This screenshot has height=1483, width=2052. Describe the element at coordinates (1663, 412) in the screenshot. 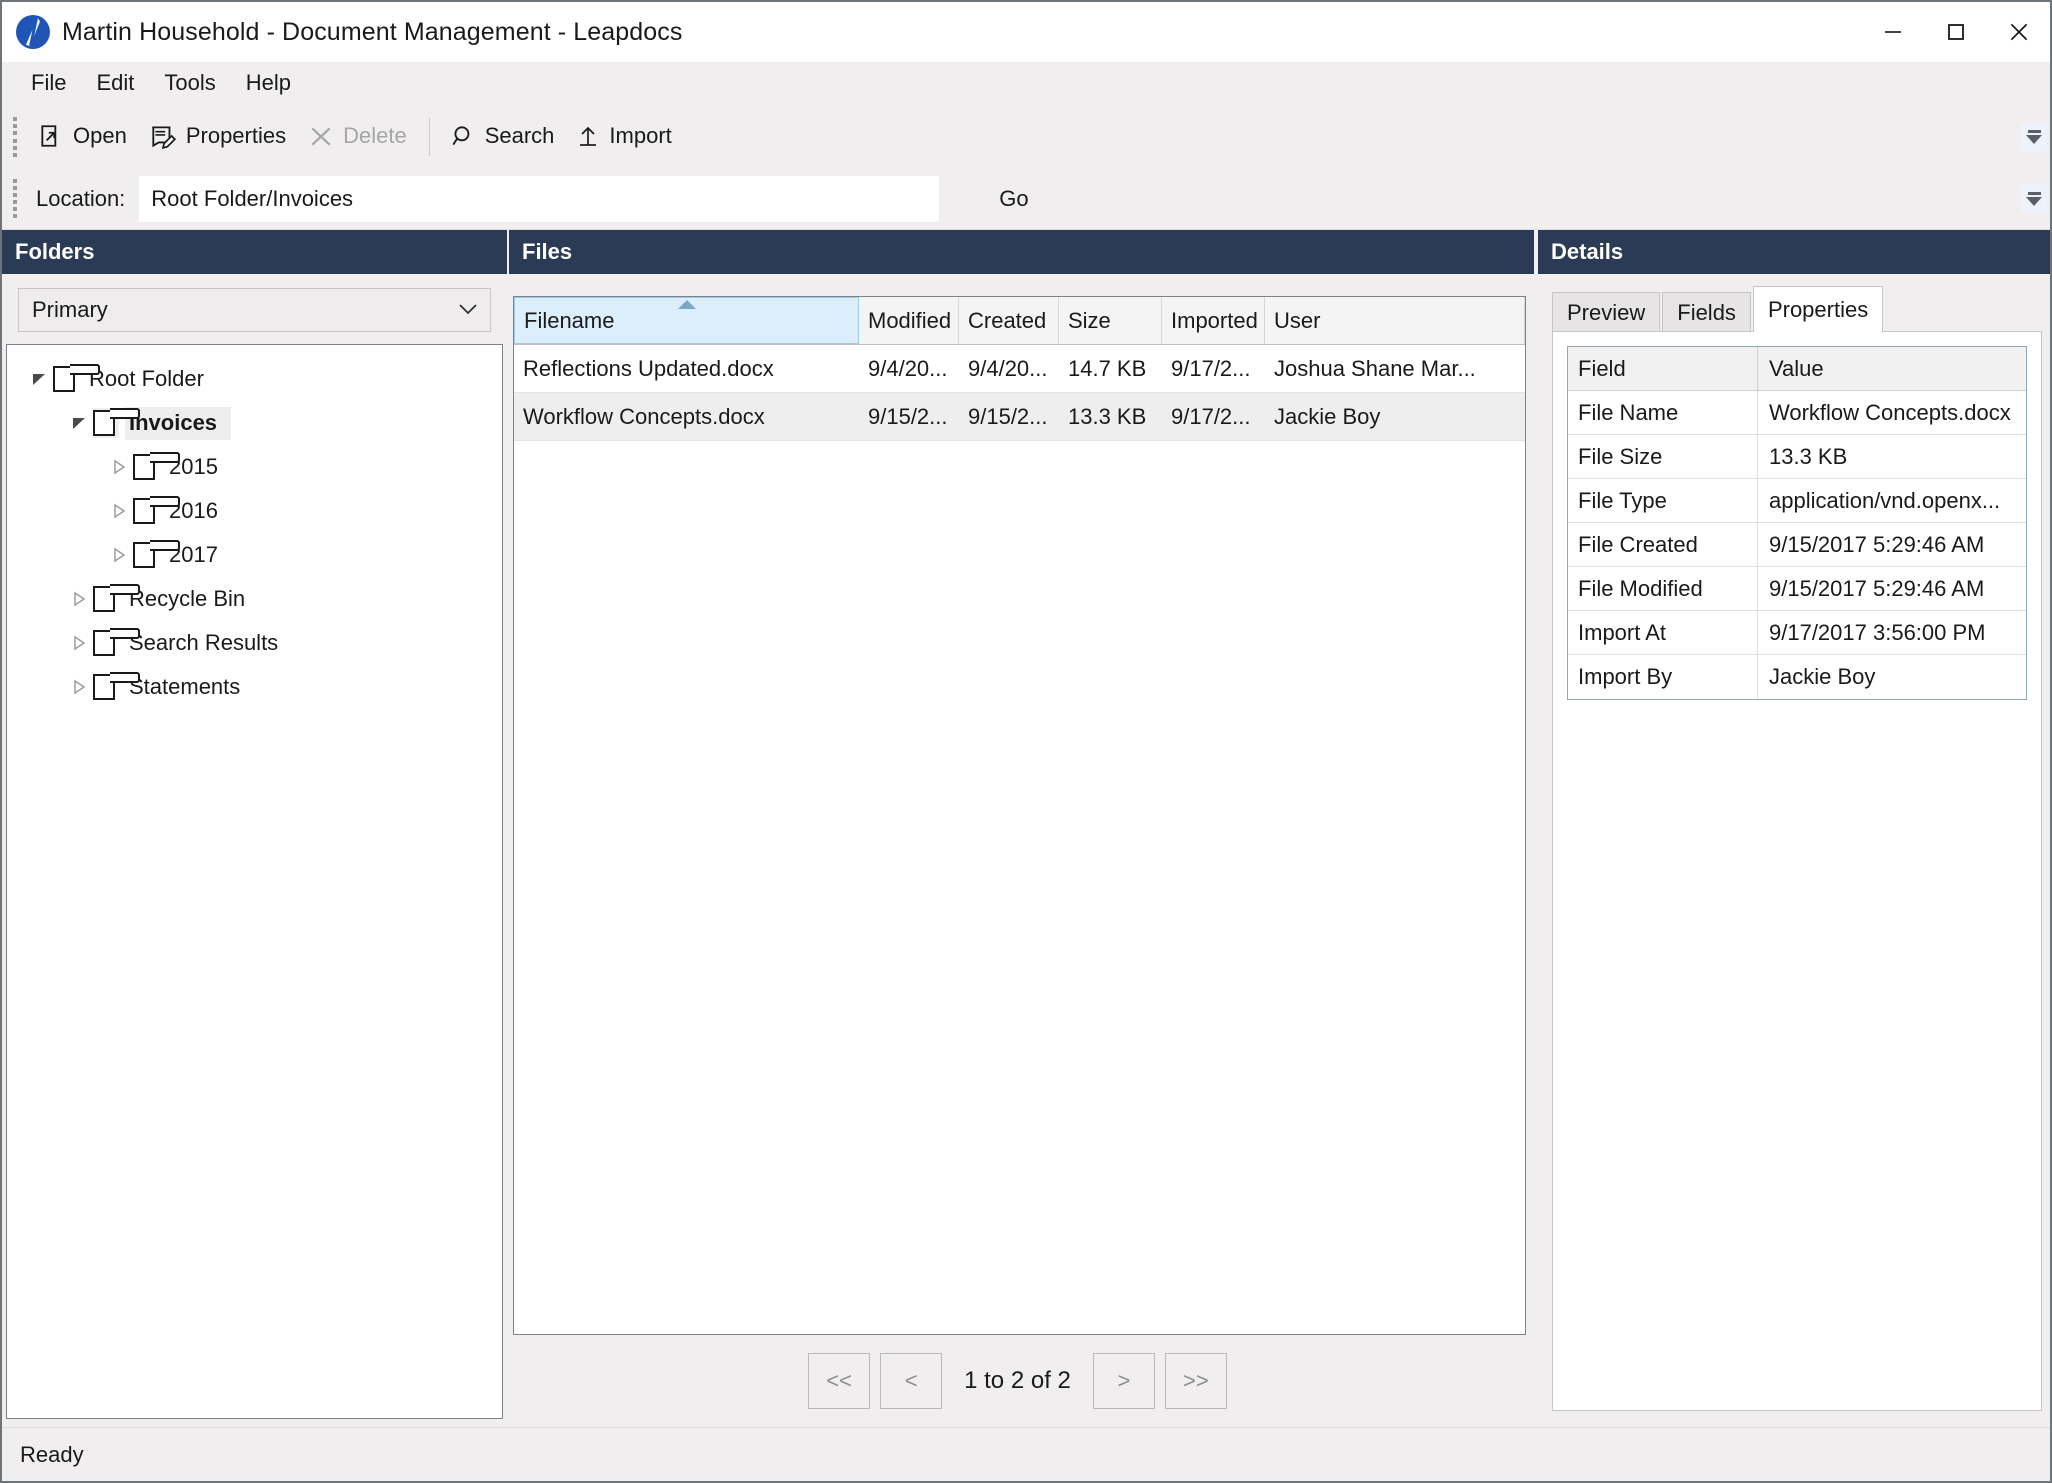

I see `properties-field-name: File Name` at that location.